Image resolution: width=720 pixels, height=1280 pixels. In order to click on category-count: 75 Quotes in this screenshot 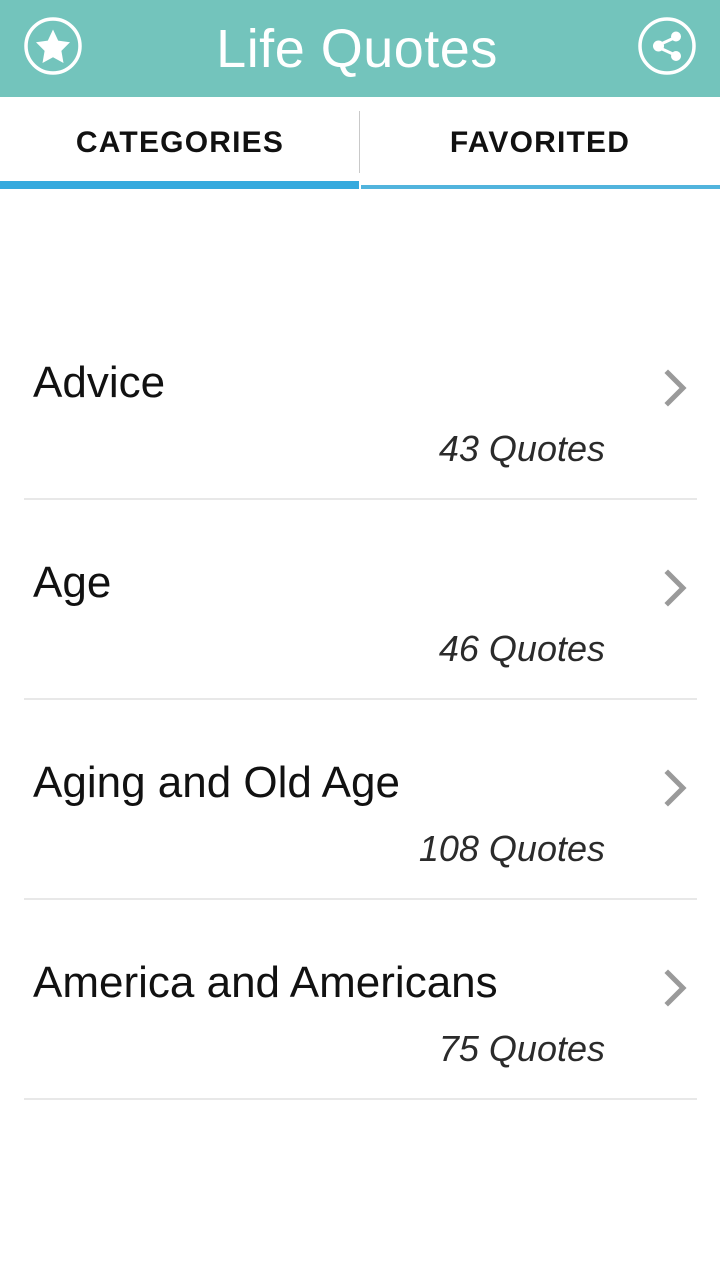, I will do `click(521, 1048)`.